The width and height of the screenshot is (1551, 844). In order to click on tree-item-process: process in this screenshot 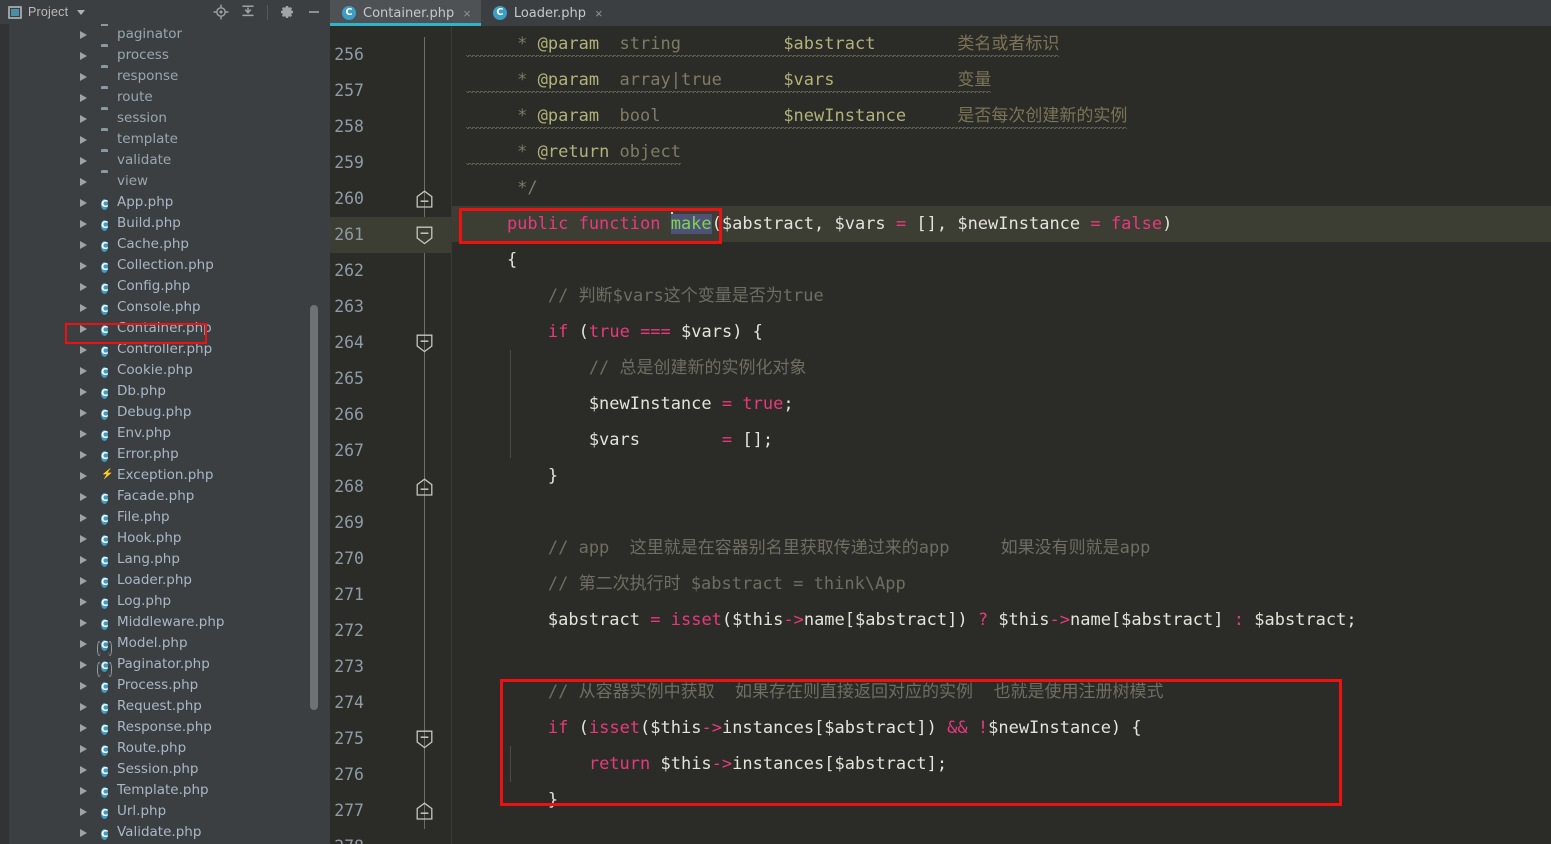, I will do `click(169, 55)`.